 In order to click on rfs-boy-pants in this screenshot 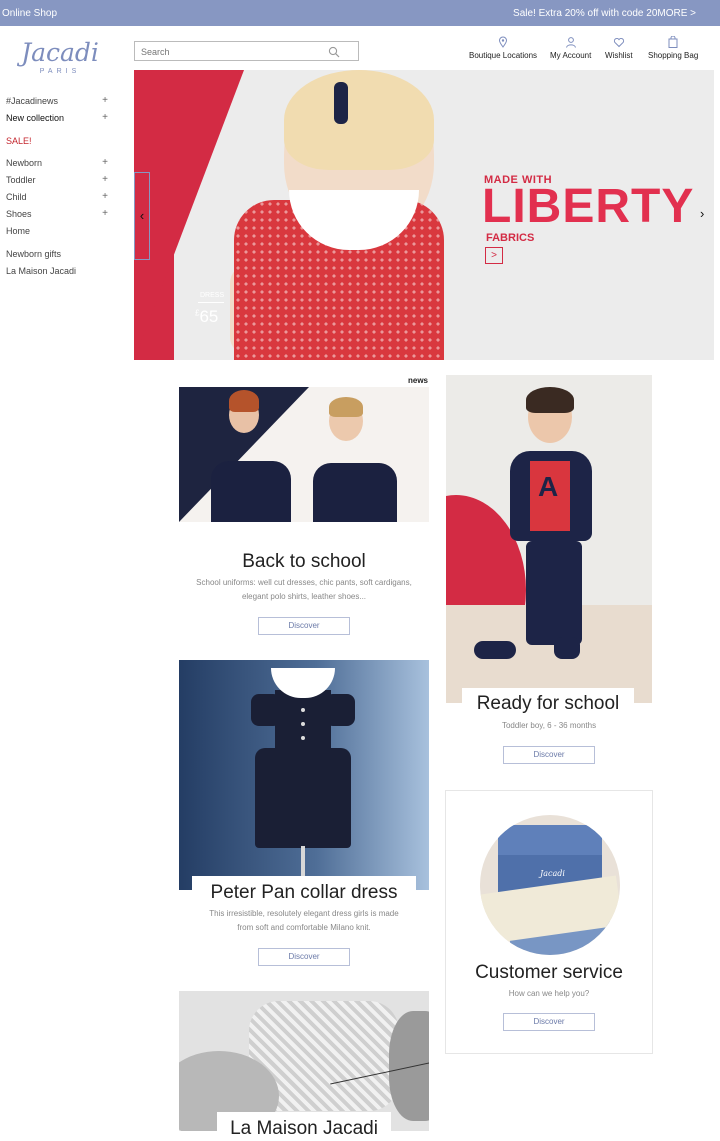, I will do `click(554, 593)`.